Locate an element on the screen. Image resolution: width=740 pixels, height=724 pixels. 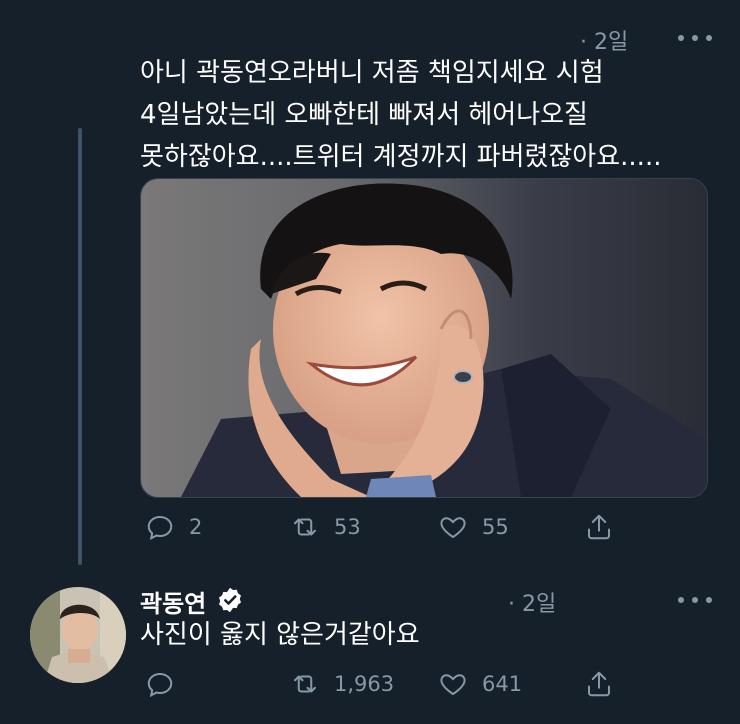
like-count: 55 is located at coordinates (495, 527).